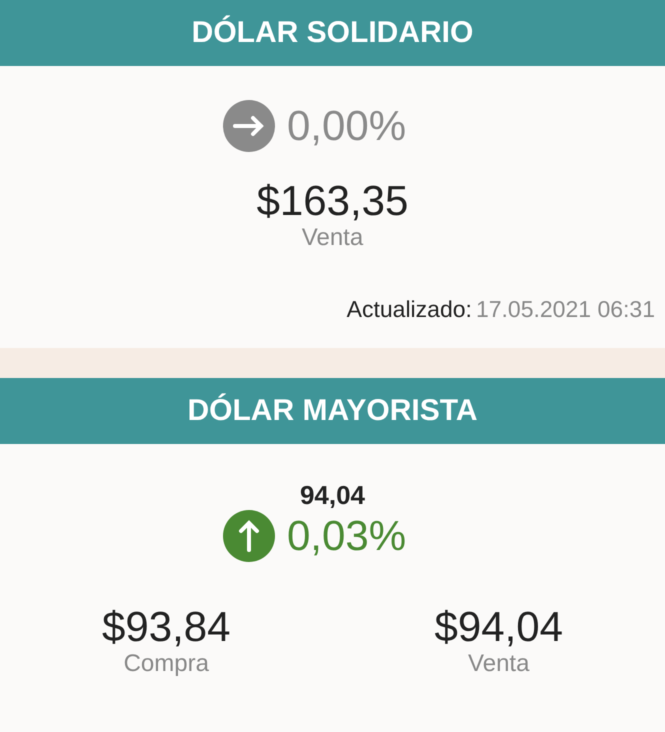  I want to click on reference-value: 94,04, so click(333, 495).